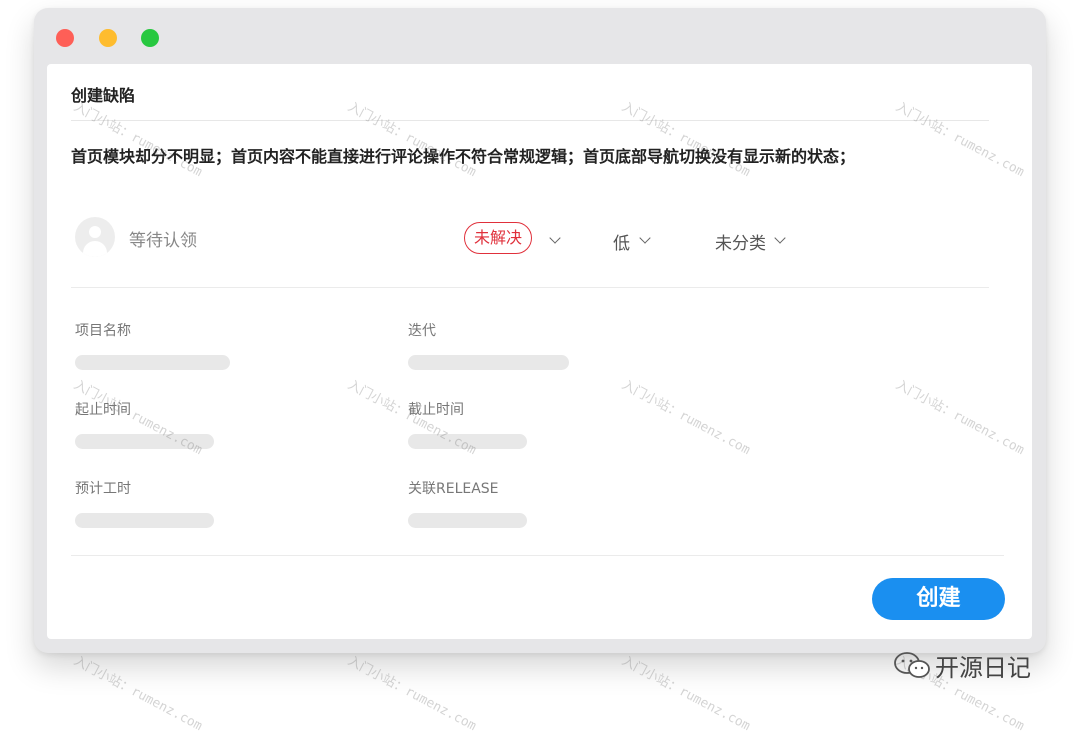  I want to click on project-name-label: 项目名称, so click(103, 331).